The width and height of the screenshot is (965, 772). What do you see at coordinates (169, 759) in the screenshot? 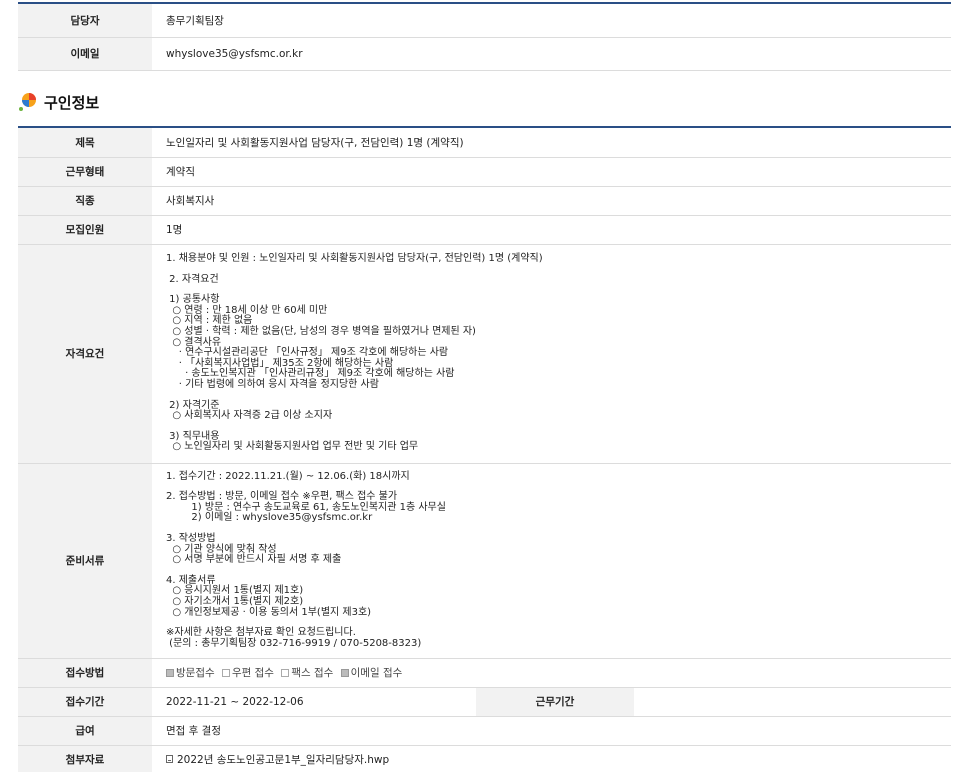
I see `file-icon` at bounding box center [169, 759].